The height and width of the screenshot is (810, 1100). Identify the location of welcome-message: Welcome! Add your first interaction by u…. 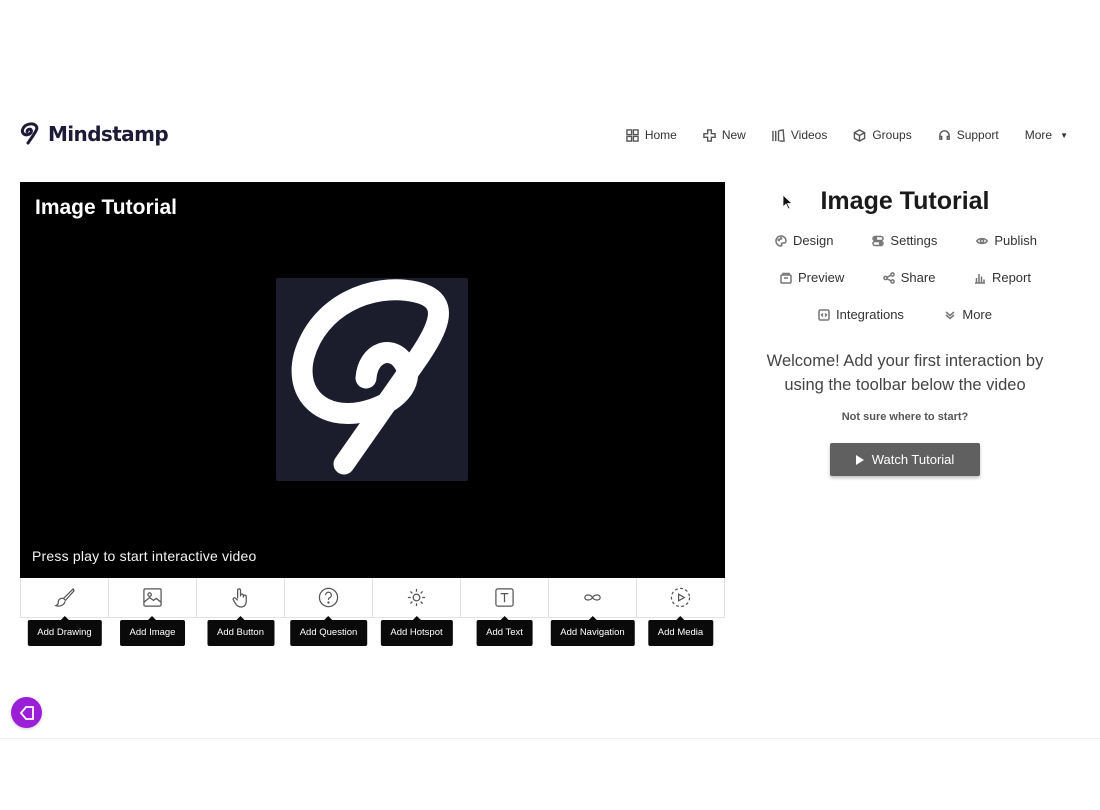
(905, 373).